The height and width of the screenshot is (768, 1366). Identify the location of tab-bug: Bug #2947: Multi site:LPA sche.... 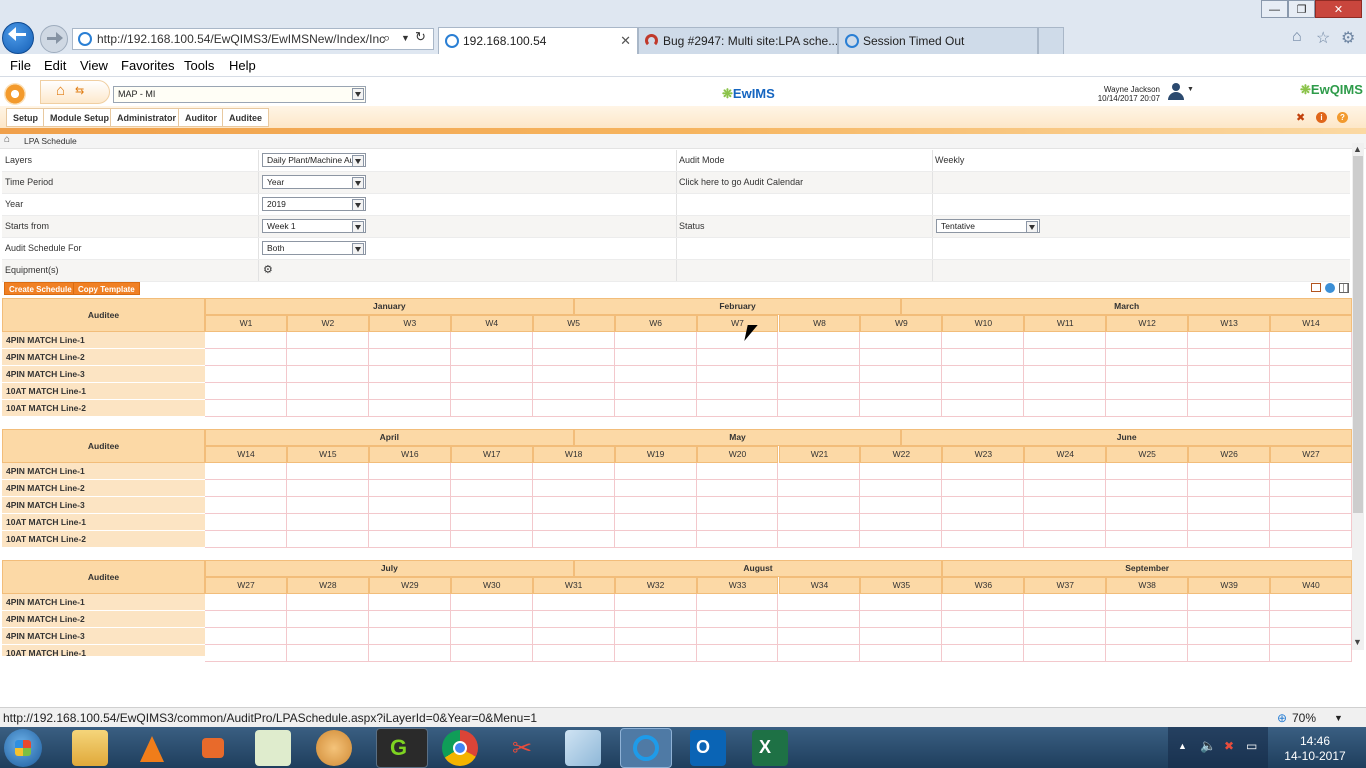
(738, 40).